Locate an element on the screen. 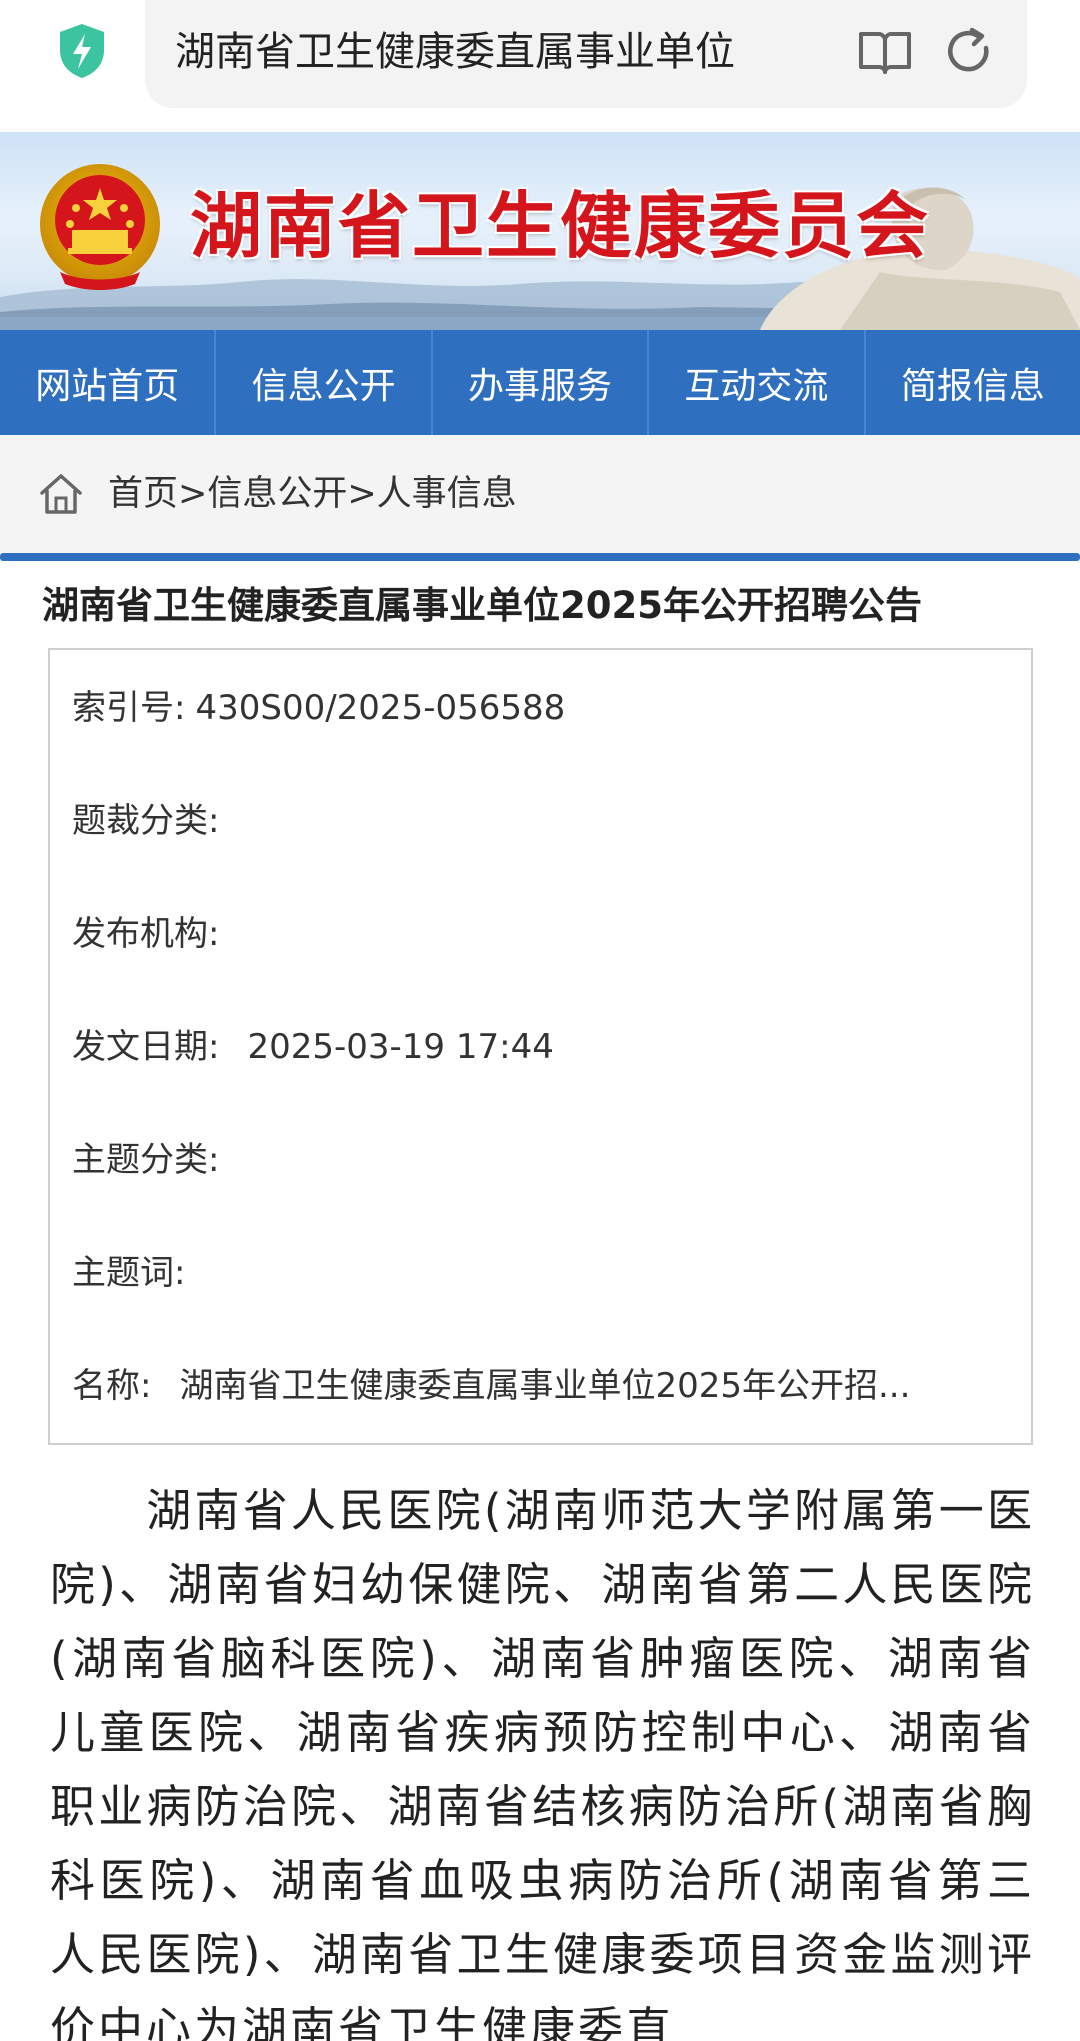 The image size is (1080, 2041). nav-item-home: 网站首页 is located at coordinates (108, 382).